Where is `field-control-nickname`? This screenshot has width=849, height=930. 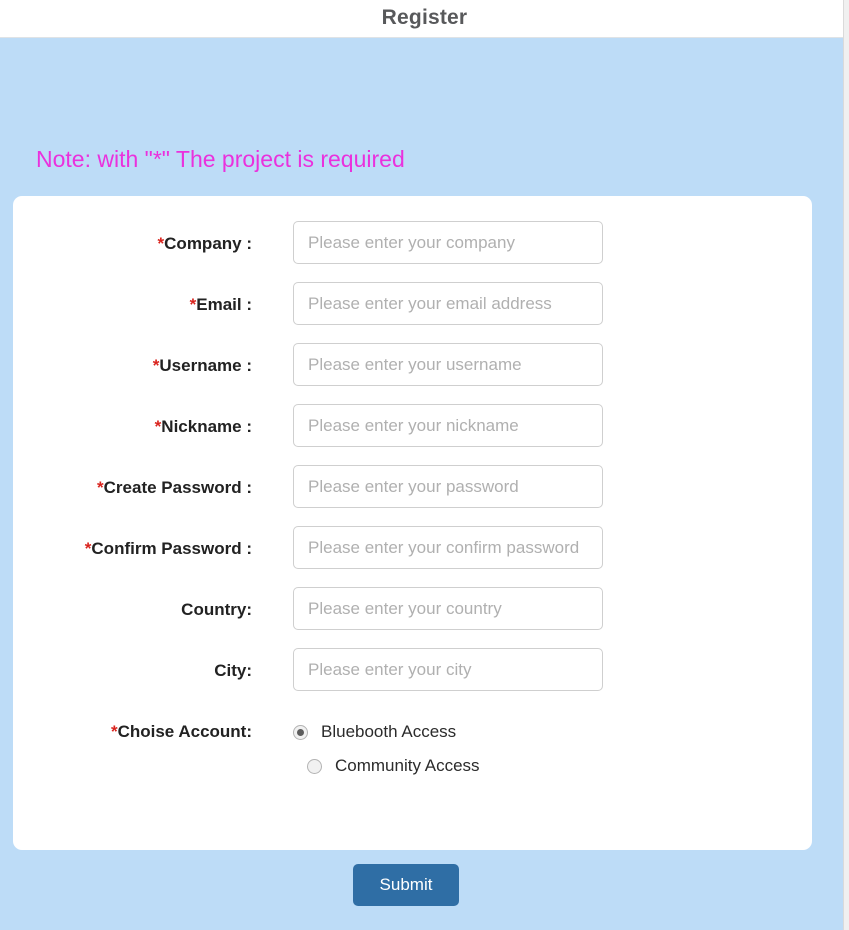
field-control-nickname is located at coordinates (448, 425).